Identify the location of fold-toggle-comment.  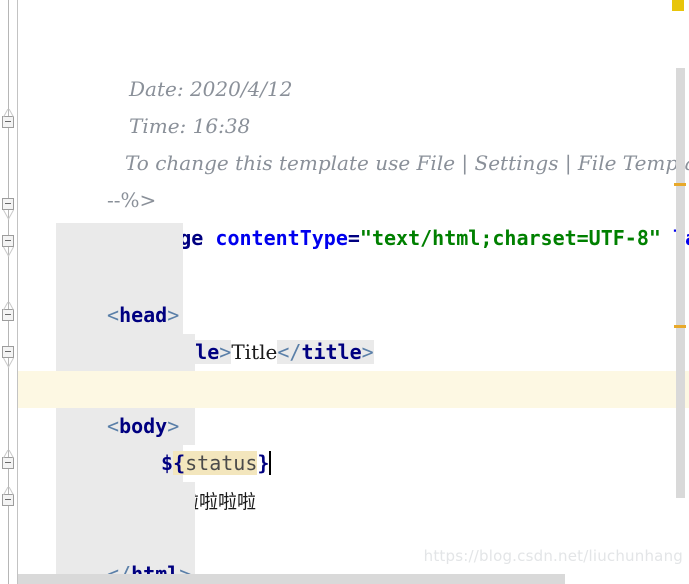
(8, 122).